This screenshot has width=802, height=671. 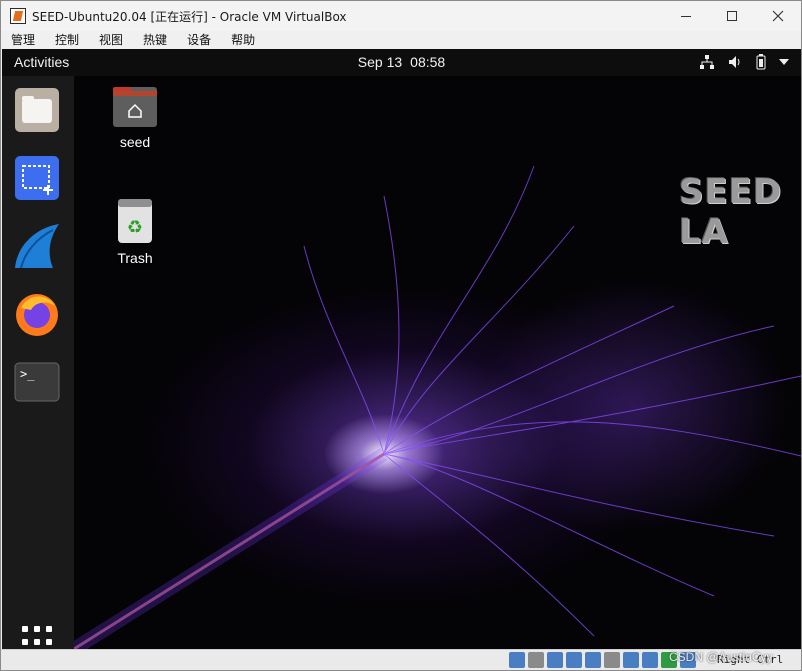 What do you see at coordinates (650, 660) in the screenshot?
I see `video-capture-icon` at bounding box center [650, 660].